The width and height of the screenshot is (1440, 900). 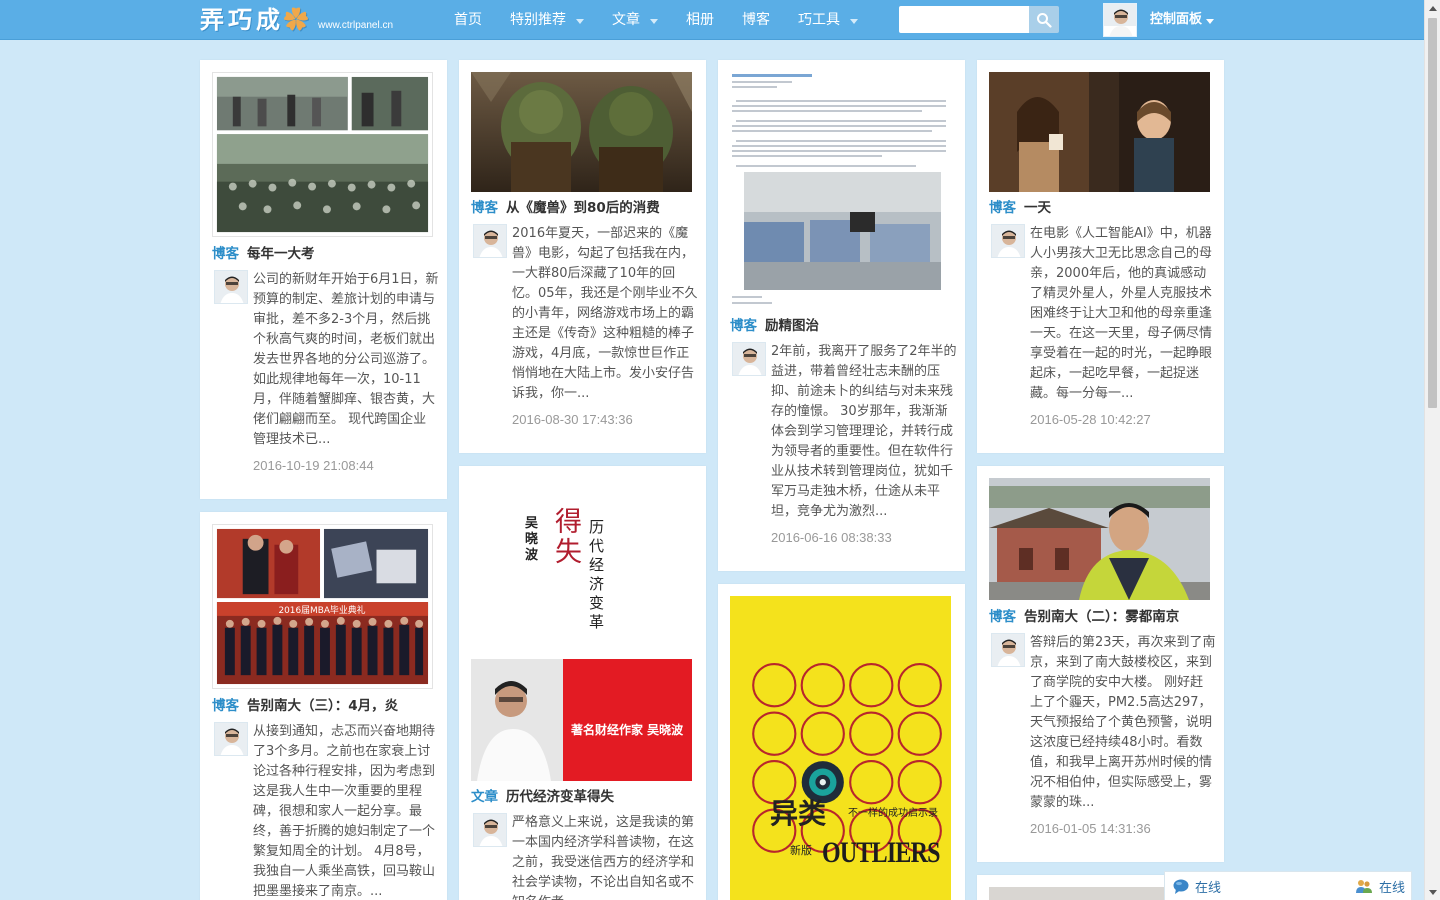 I want to click on post-thumbnail: 异类 不一样的成功启示录 新版 OUTLIERS, so click(x=840, y=748).